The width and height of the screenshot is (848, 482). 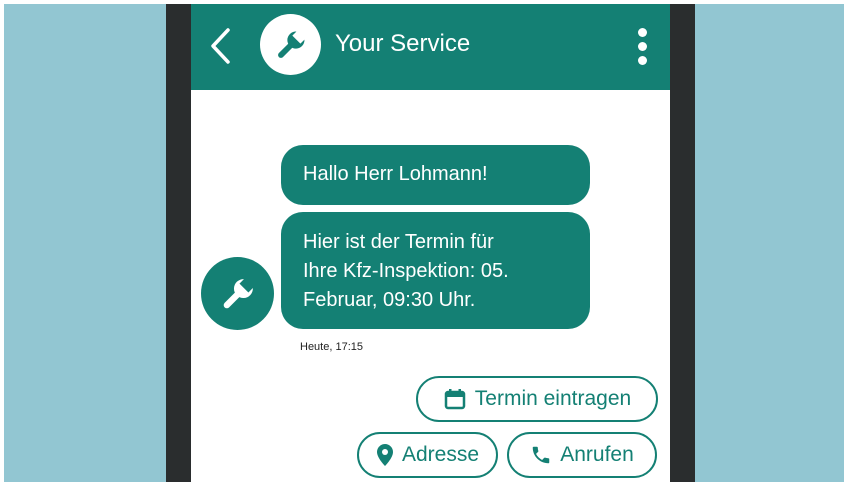 I want to click on sender-avatar, so click(x=237, y=293).